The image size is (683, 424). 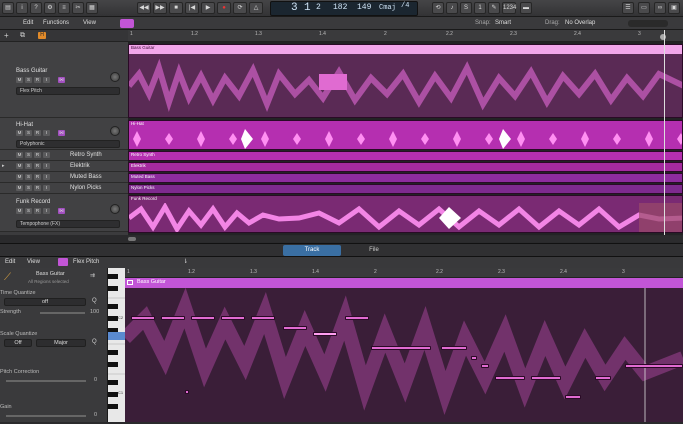 I want to click on piano-keyboard: C2 C1, so click(x=116, y=345).